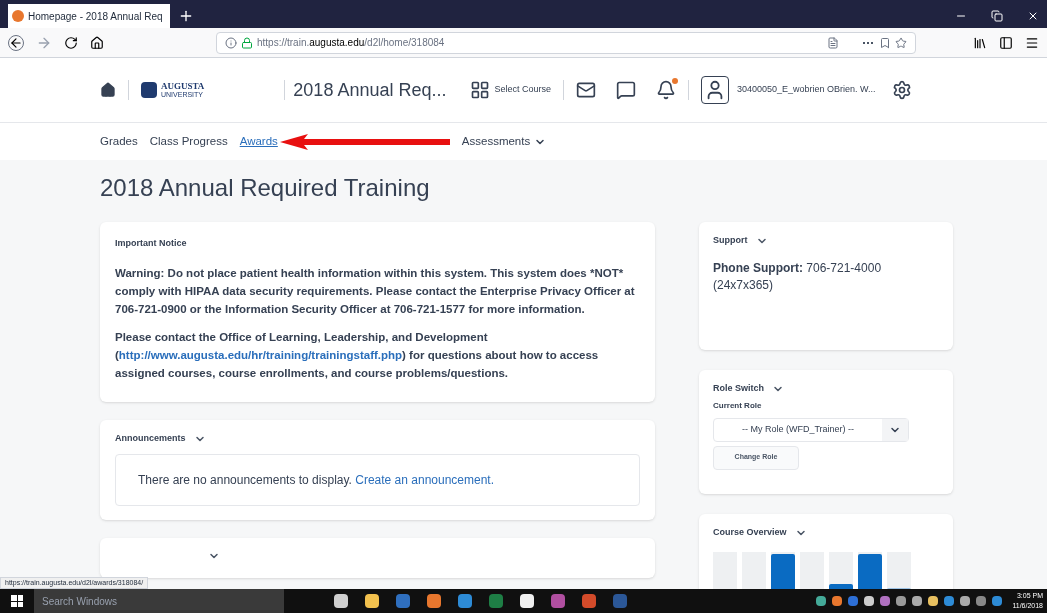 Image resolution: width=1047 pixels, height=613 pixels. I want to click on star-icon, so click(901, 42).